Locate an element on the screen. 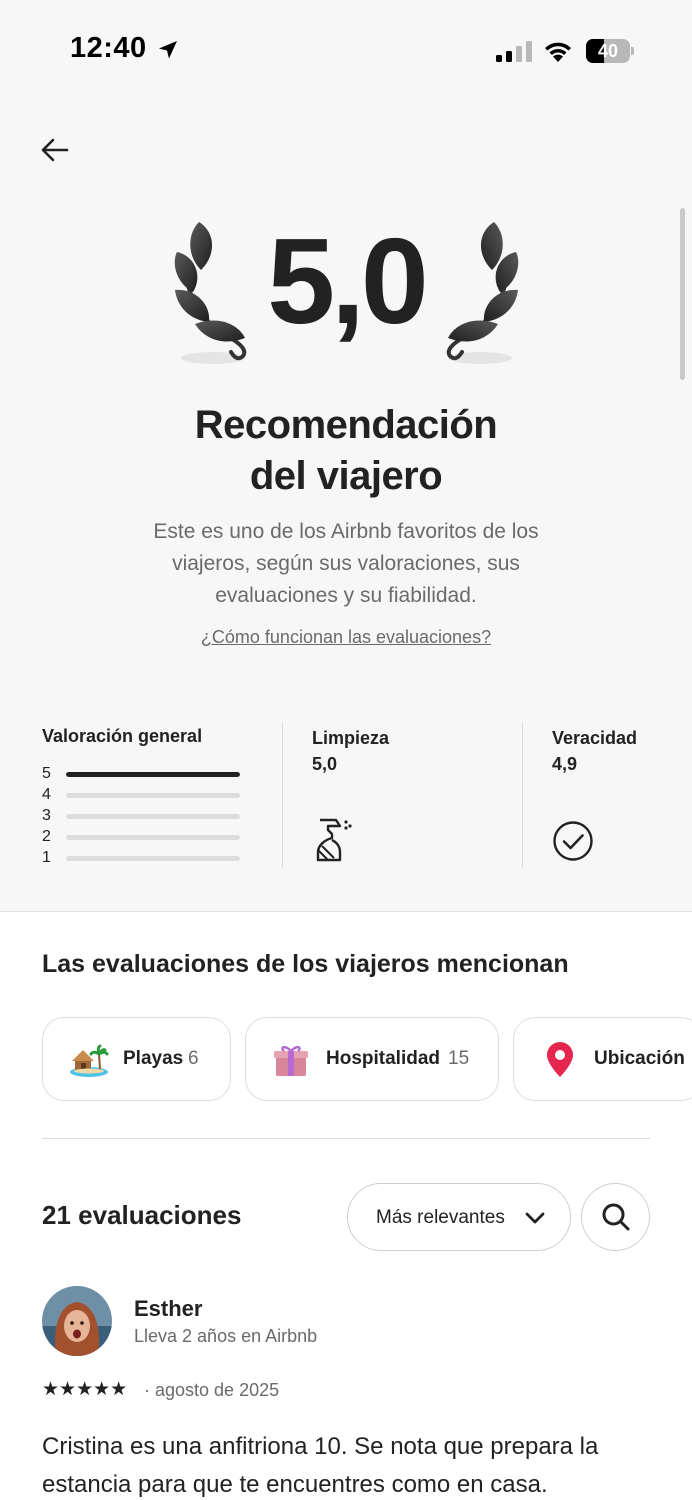 The height and width of the screenshot is (1500, 692). search-reviews-button is located at coordinates (615, 1217).